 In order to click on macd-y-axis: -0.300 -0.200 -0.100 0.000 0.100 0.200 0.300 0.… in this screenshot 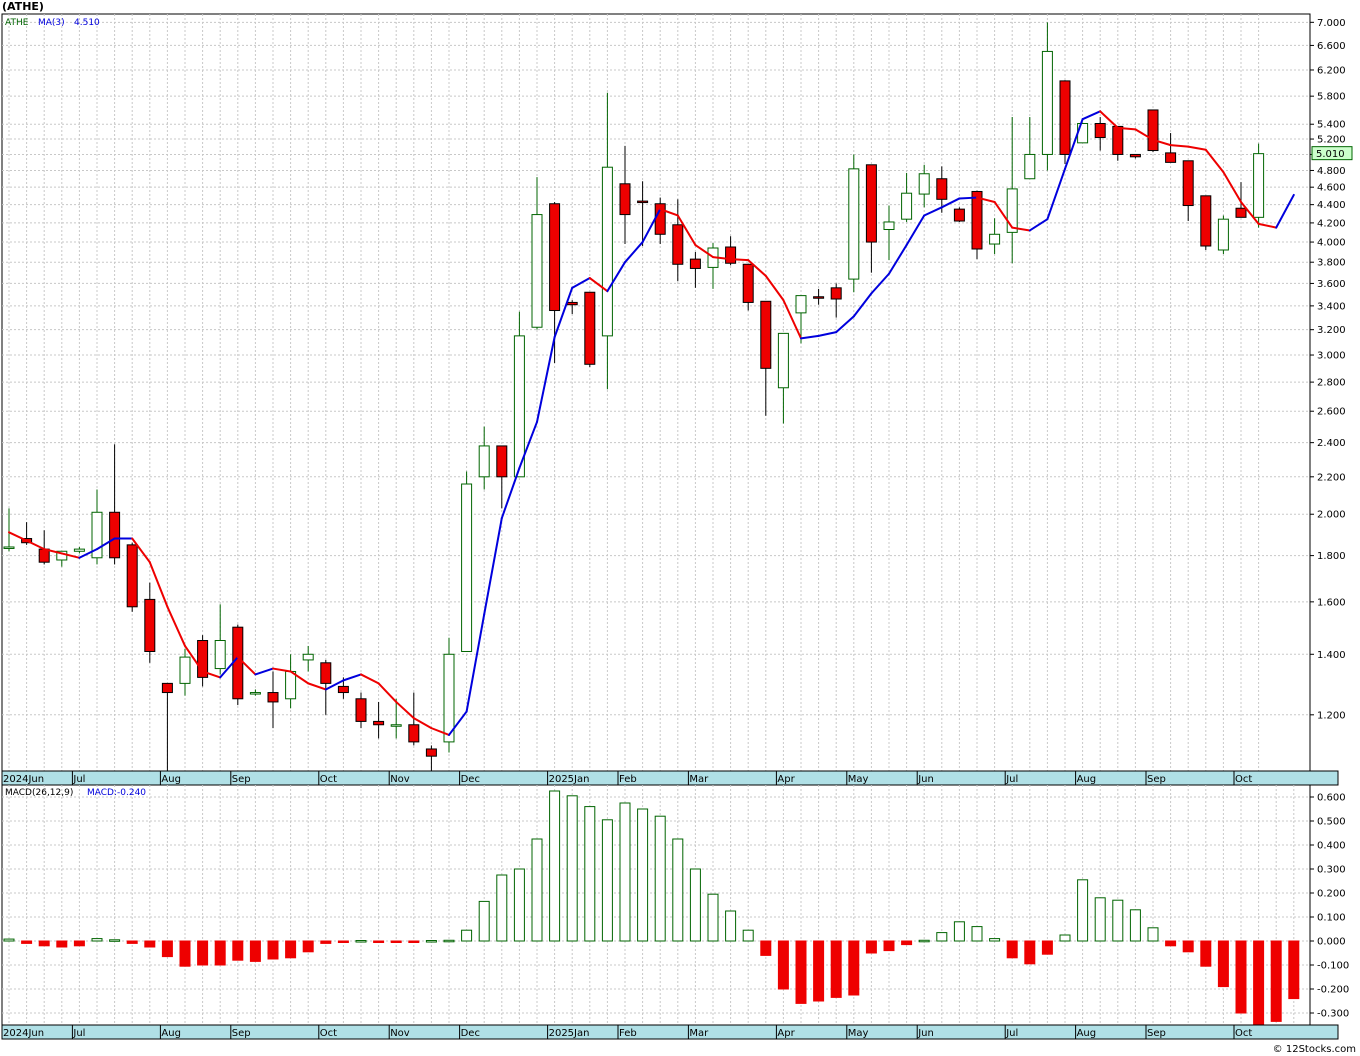, I will do `click(1329, 906)`.